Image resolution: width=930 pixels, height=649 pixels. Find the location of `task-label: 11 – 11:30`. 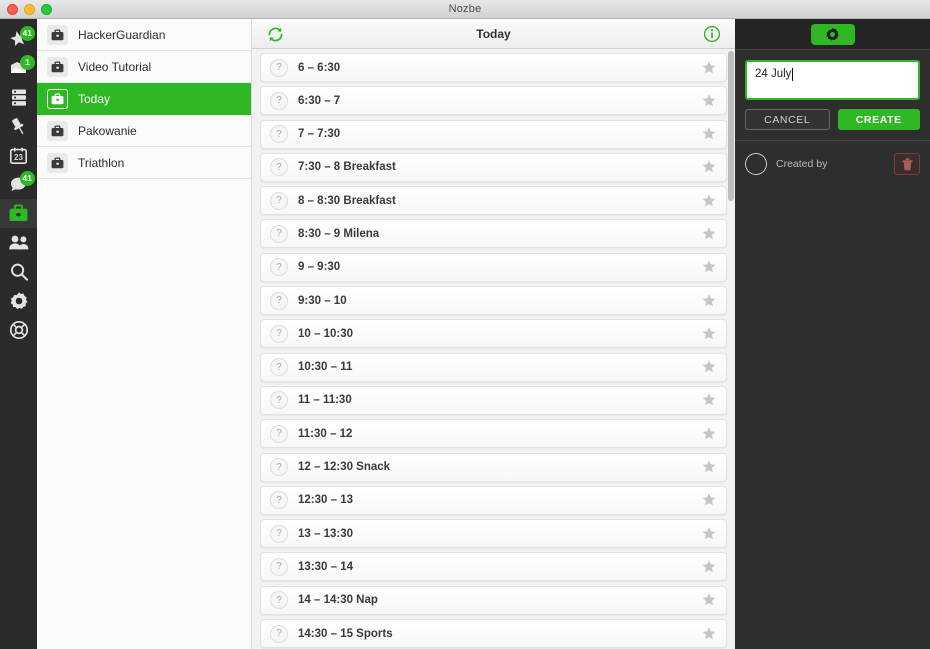

task-label: 11 – 11:30 is located at coordinates (325, 400).